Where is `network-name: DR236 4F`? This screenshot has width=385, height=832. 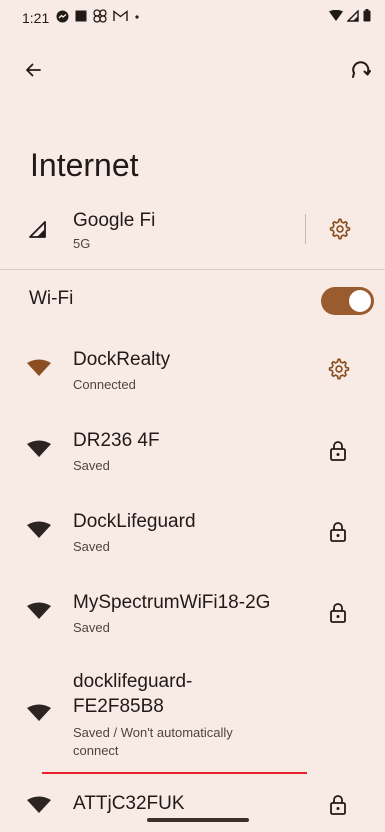
network-name: DR236 4F is located at coordinates (116, 440).